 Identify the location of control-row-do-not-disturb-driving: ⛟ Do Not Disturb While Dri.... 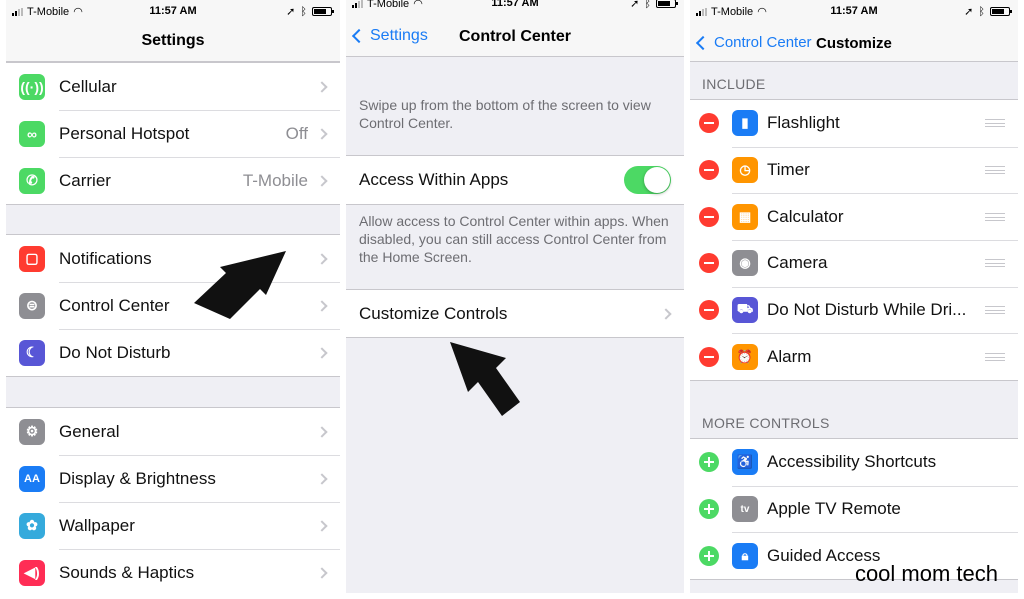
(854, 310).